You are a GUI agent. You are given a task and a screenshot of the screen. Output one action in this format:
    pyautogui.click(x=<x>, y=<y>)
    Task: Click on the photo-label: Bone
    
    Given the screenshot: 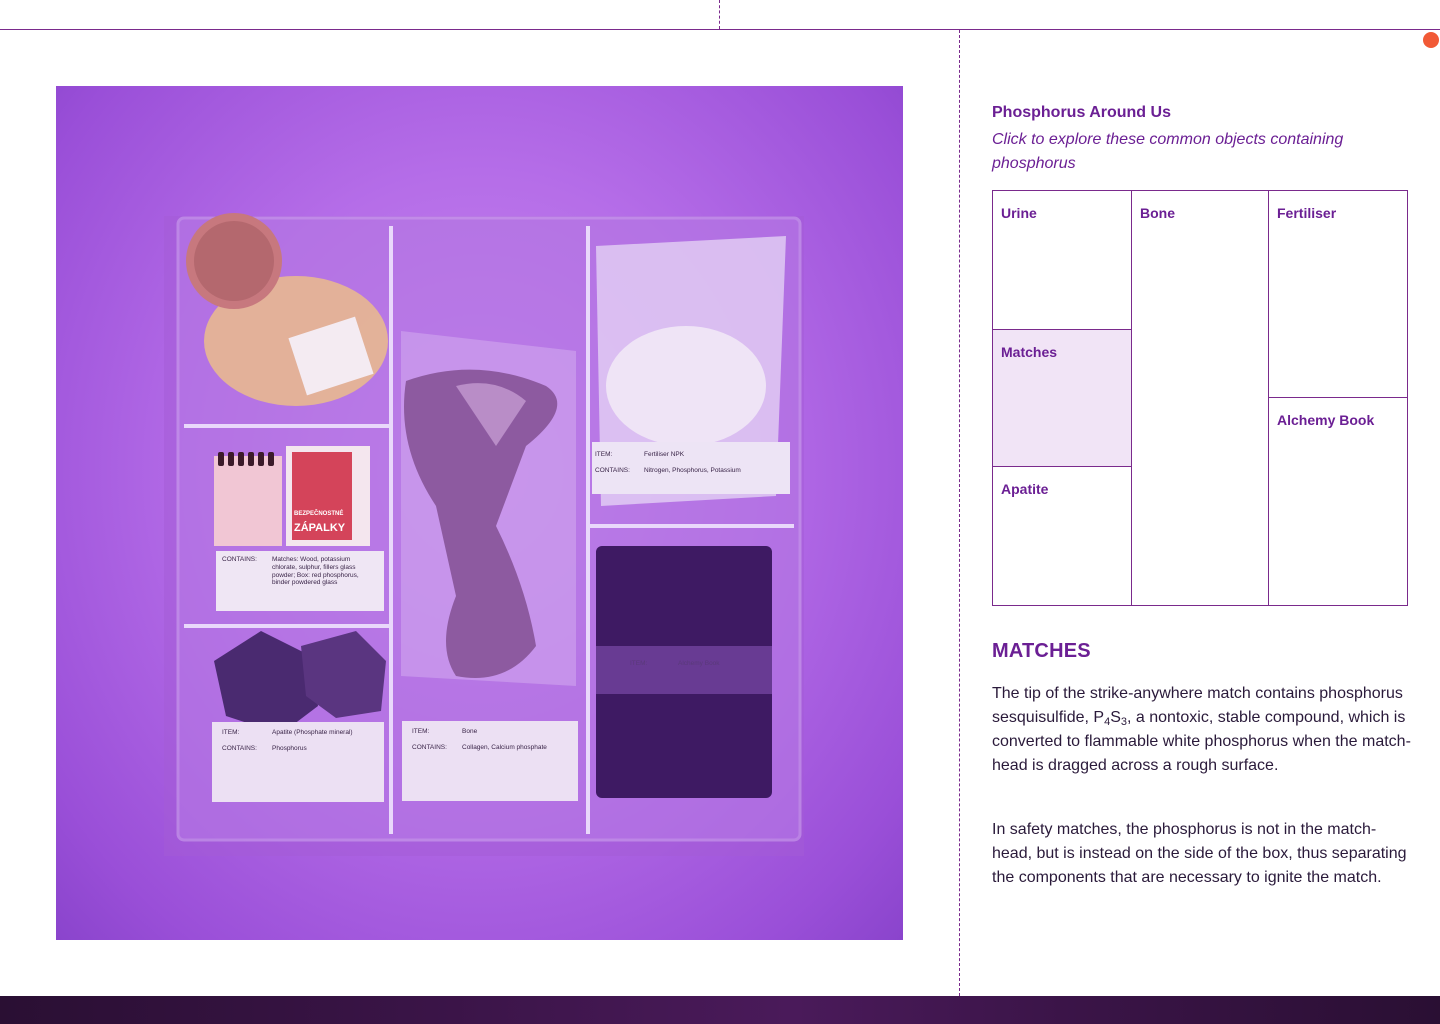 What is the action you would take?
    pyautogui.click(x=470, y=731)
    